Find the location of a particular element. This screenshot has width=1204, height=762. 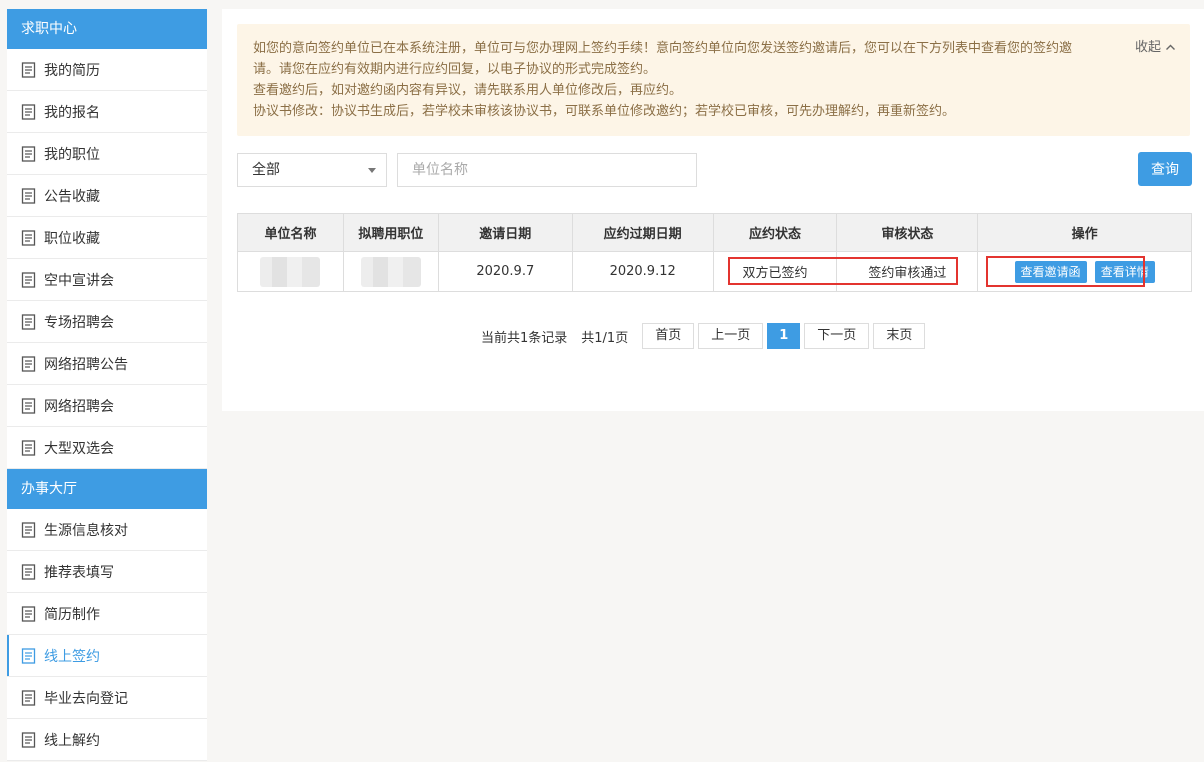

sidebar-item-section2-4: 毕业去向登记 is located at coordinates (107, 698).